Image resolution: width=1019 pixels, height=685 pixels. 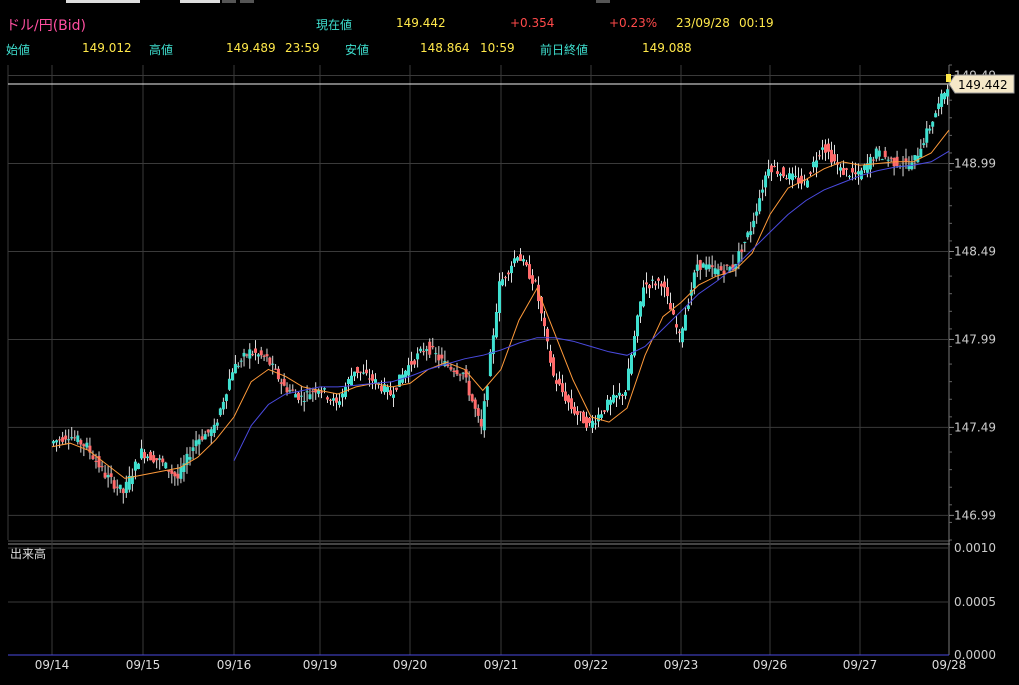 What do you see at coordinates (948, 78) in the screenshot?
I see `last-candle-marker` at bounding box center [948, 78].